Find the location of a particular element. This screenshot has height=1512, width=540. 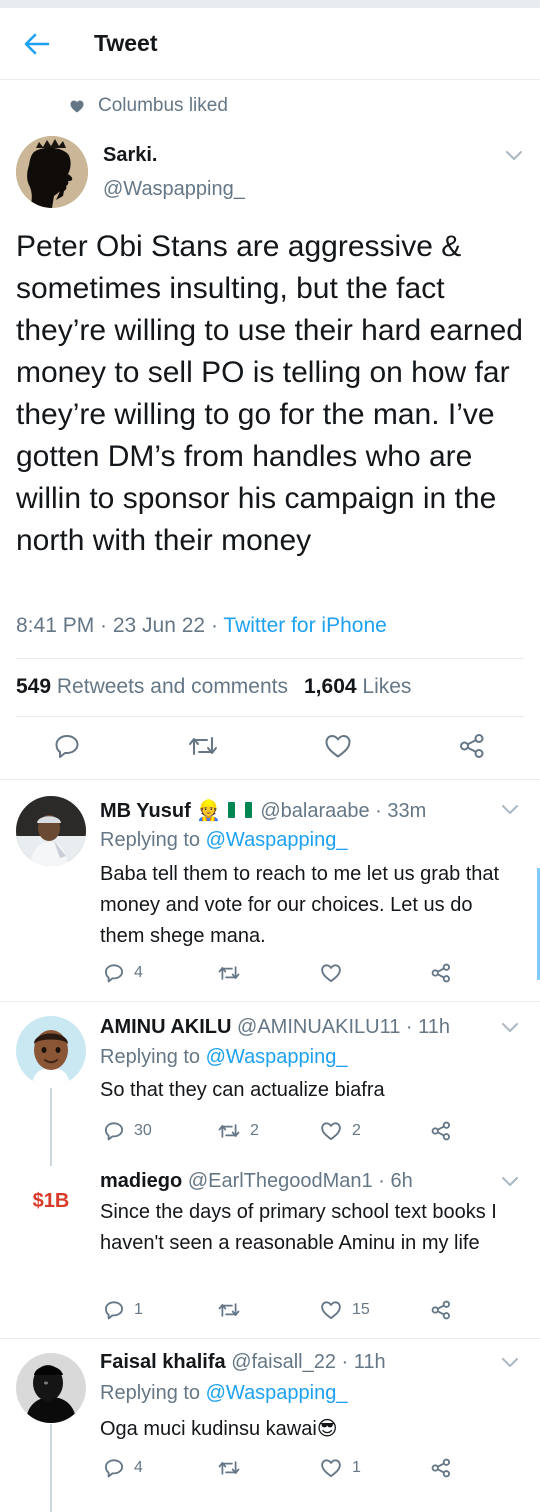

likes-stat: 1,604 Likes is located at coordinates (357, 687).